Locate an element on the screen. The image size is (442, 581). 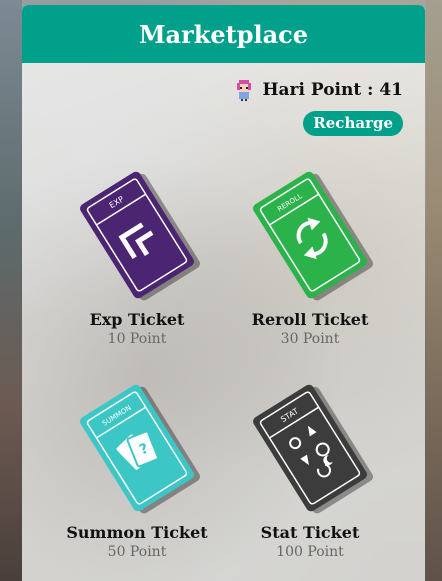
recharge-button: Recharge is located at coordinates (353, 123).